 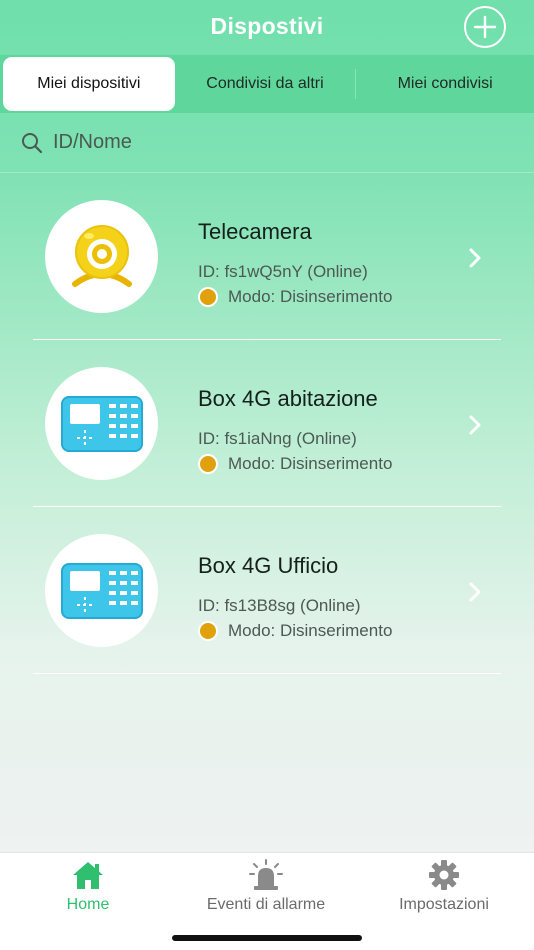 I want to click on home-icon, so click(x=88, y=875).